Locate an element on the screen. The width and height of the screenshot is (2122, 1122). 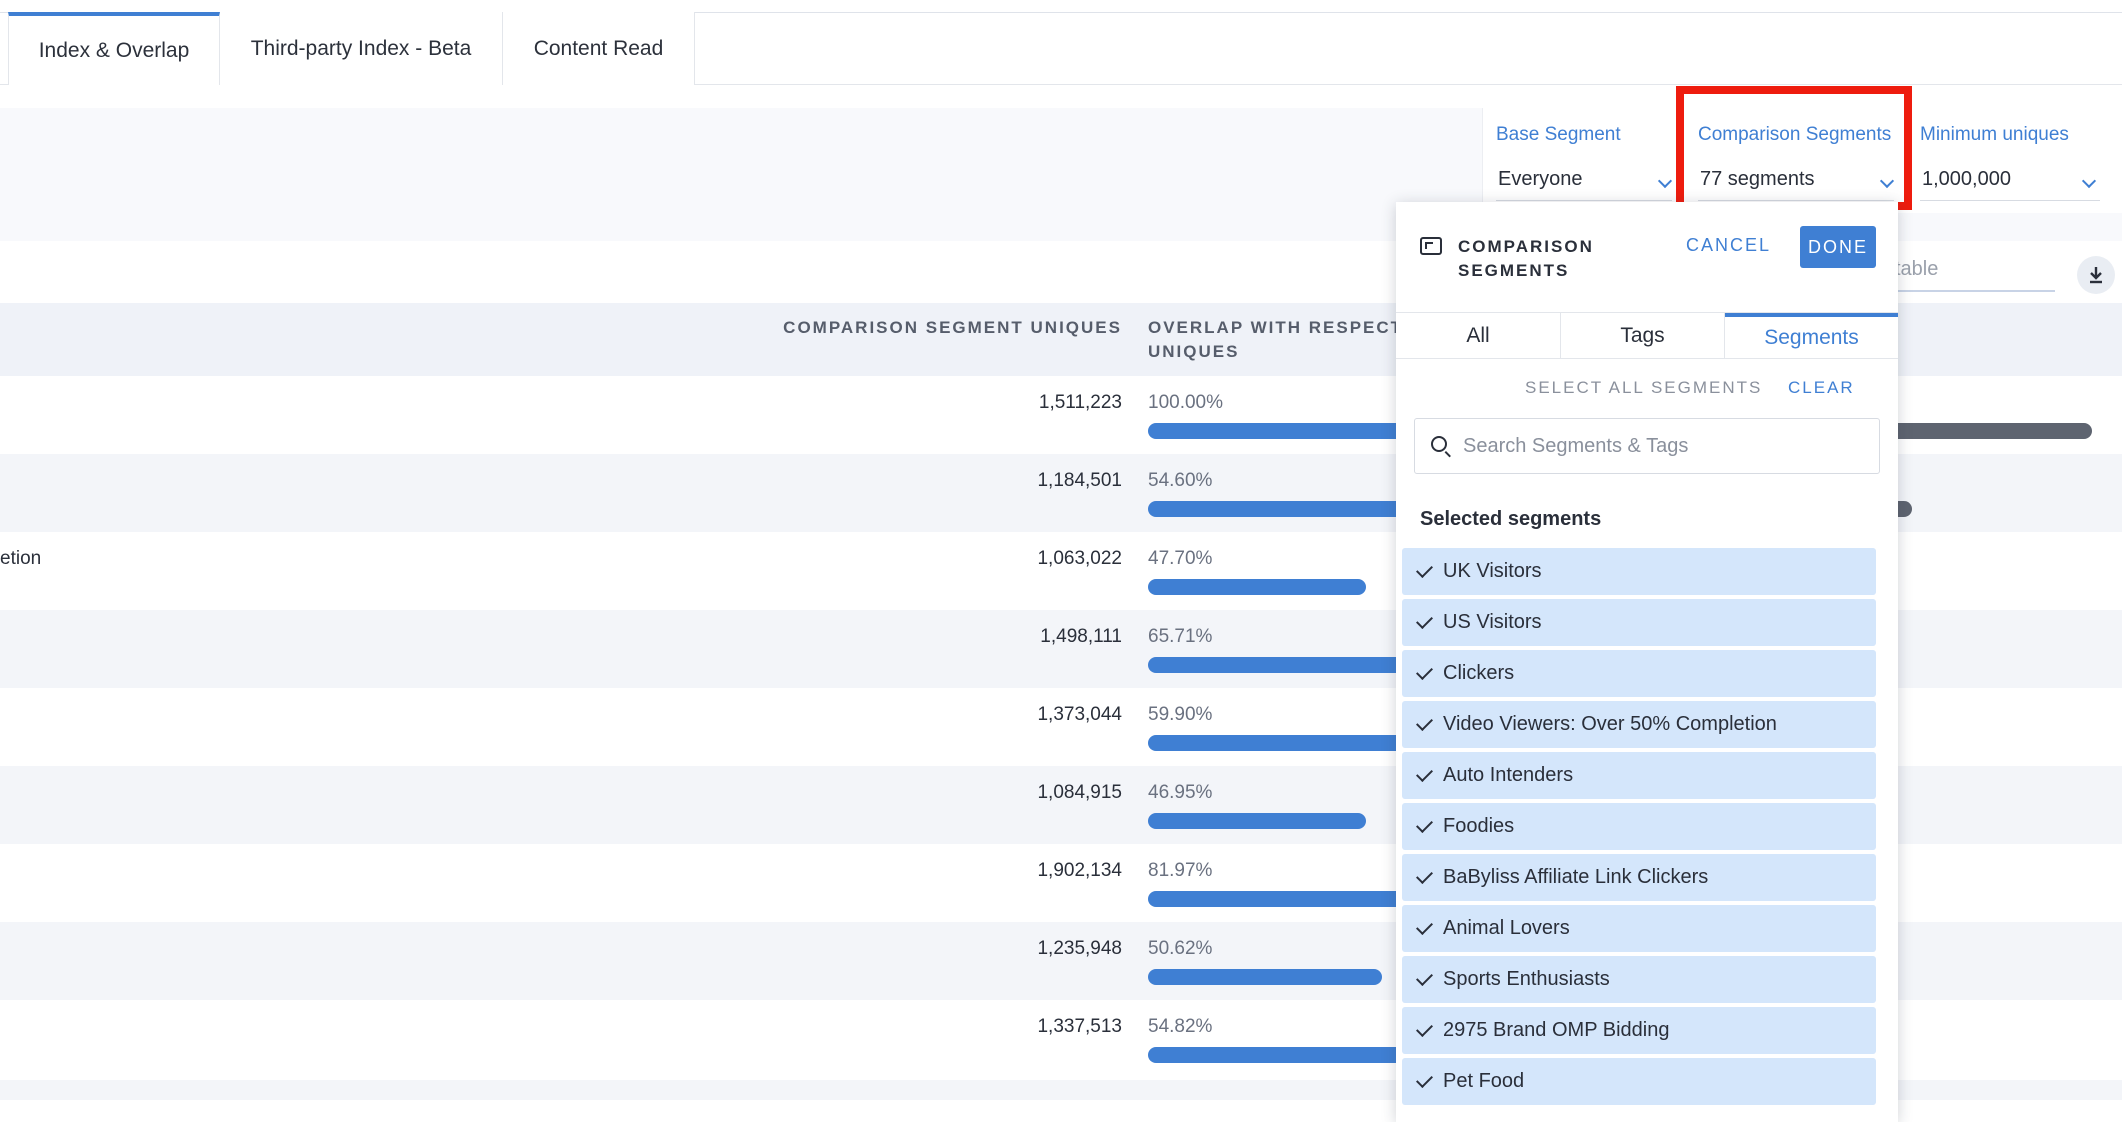
overlap-value: 59.90% is located at coordinates (1180, 714).